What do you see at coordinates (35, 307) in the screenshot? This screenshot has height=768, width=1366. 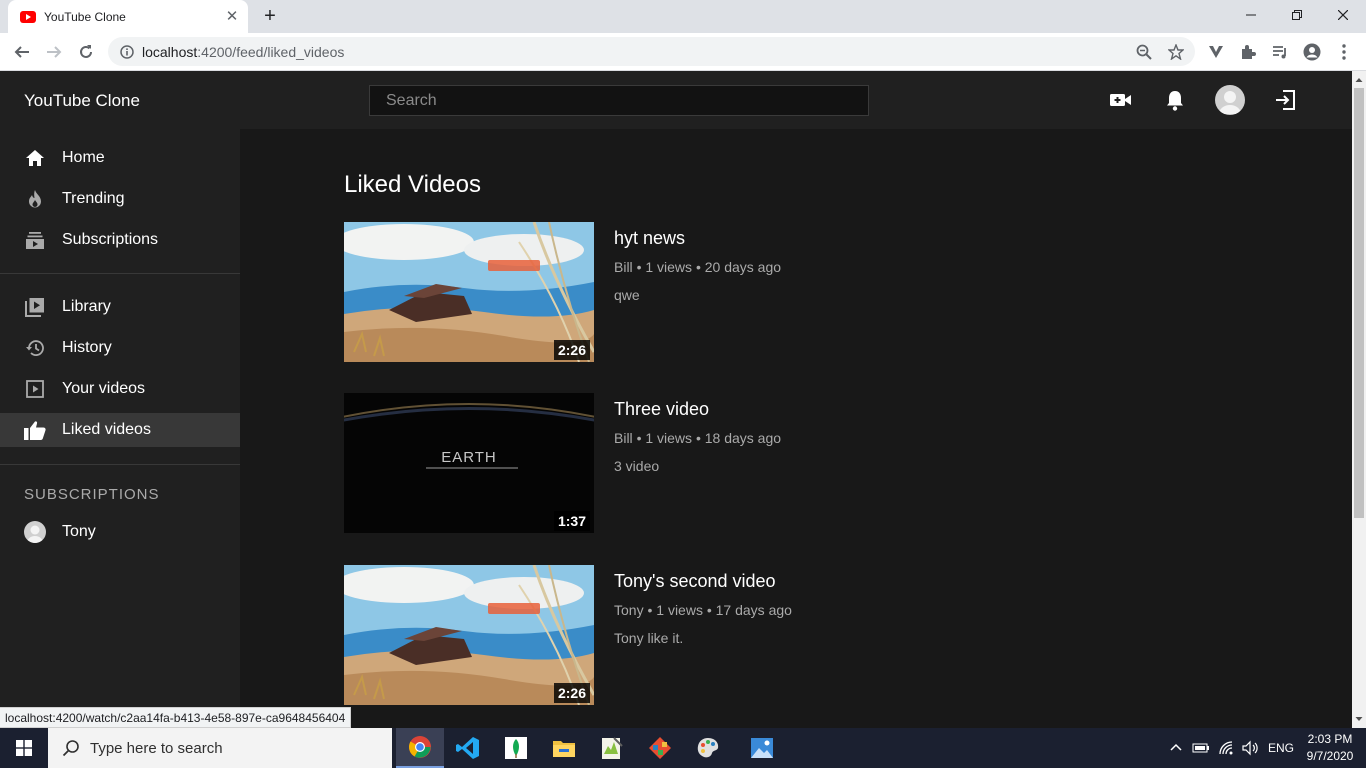 I see `library-icon` at bounding box center [35, 307].